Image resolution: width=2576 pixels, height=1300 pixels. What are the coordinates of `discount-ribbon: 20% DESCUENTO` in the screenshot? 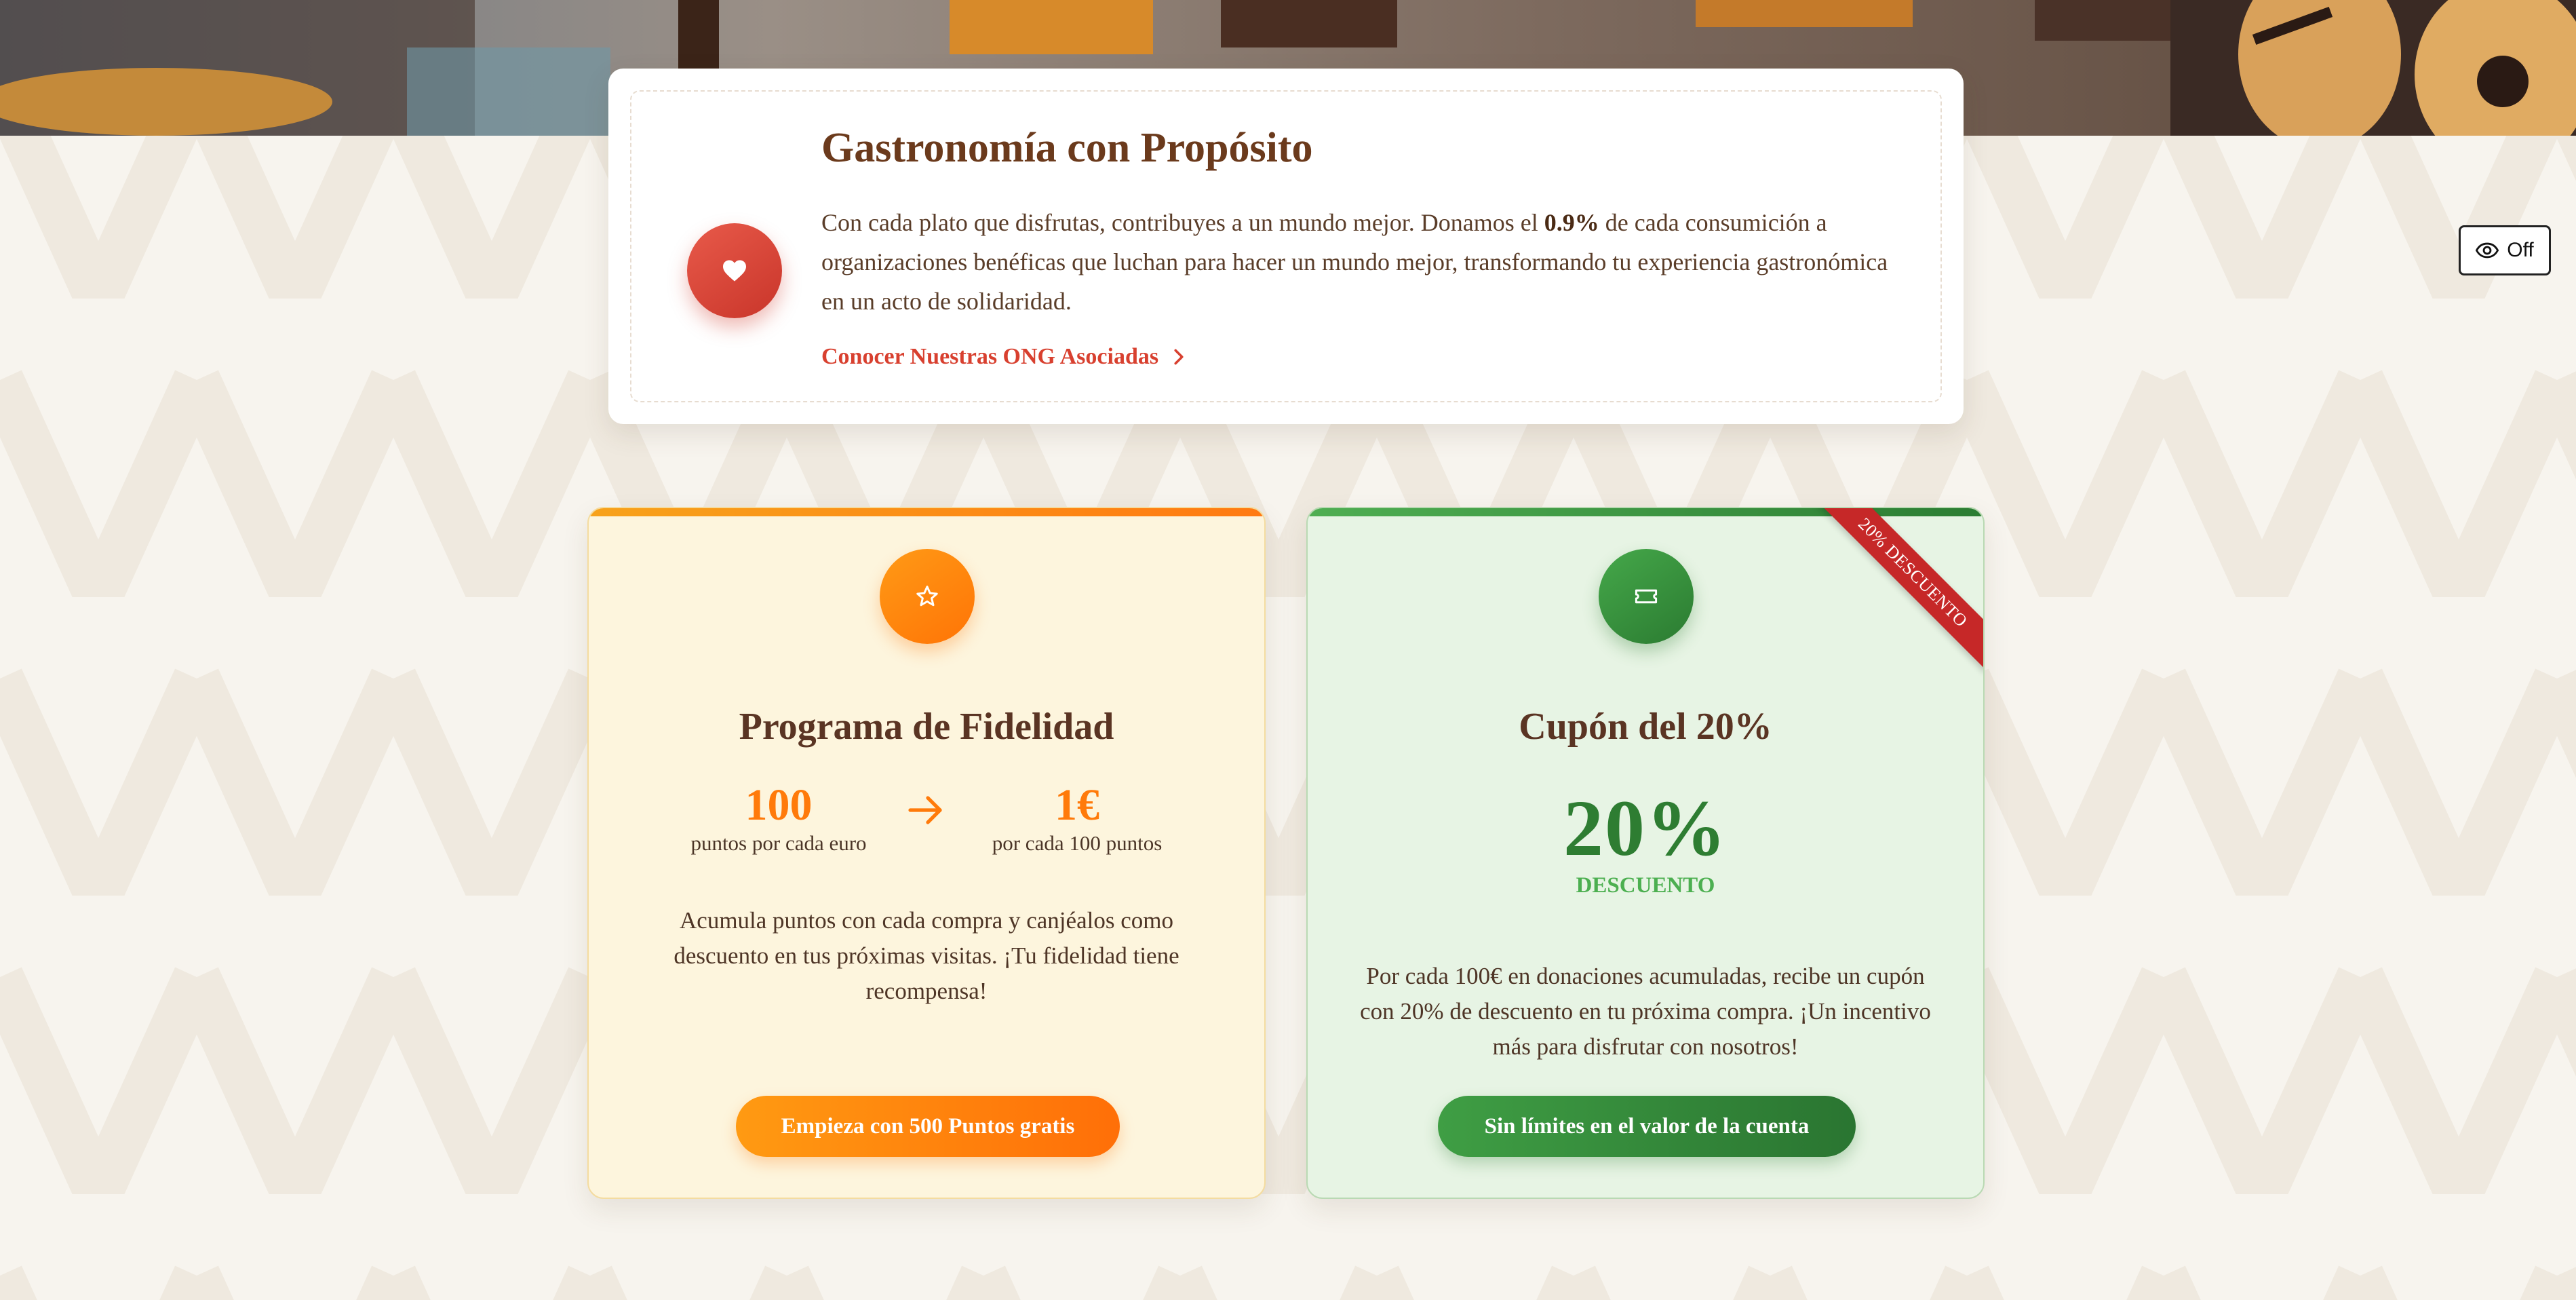 It's located at (1898, 589).